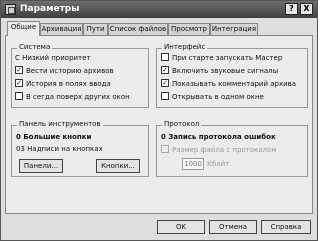  I want to click on checkbox-label: Вести историю архивов, so click(70, 71).